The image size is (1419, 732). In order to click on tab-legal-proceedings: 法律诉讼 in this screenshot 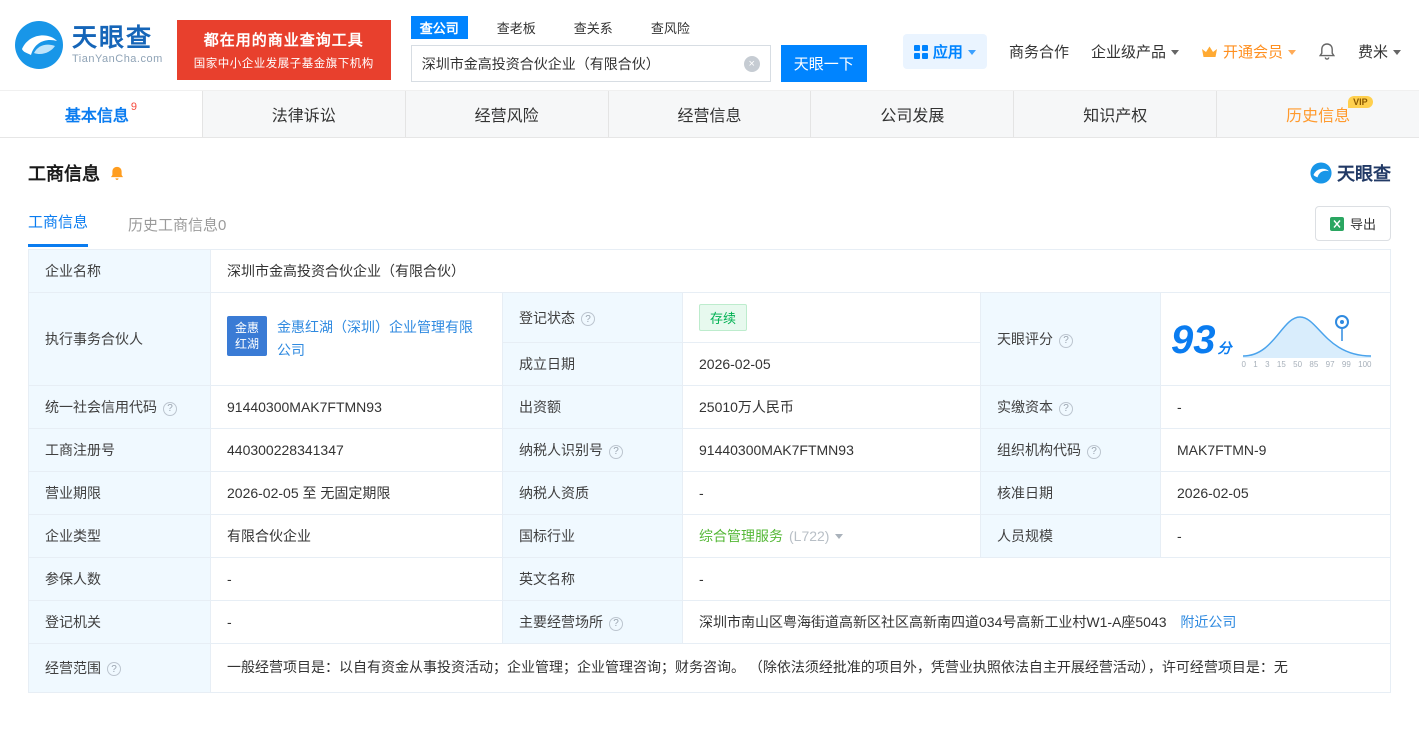, I will do `click(304, 114)`.